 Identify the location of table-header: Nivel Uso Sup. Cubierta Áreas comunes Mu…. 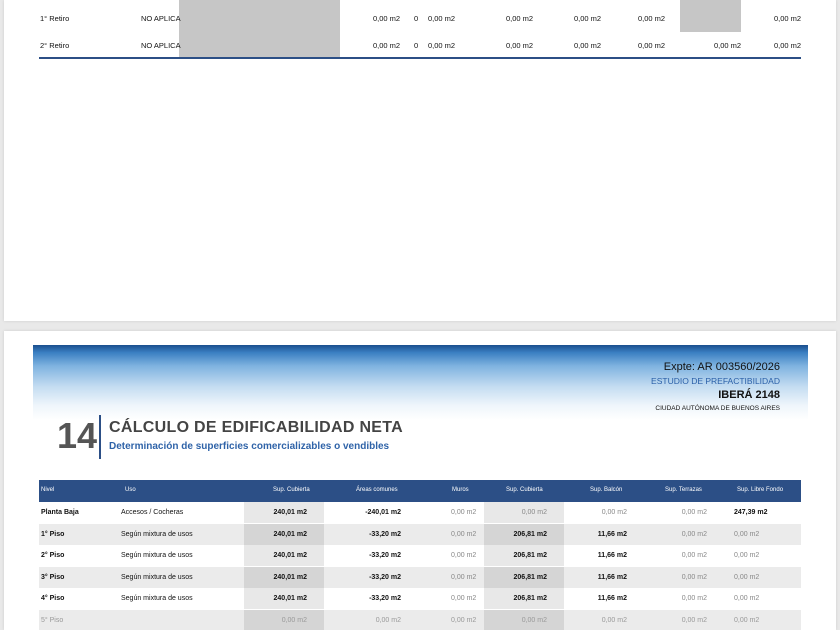
(420, 491).